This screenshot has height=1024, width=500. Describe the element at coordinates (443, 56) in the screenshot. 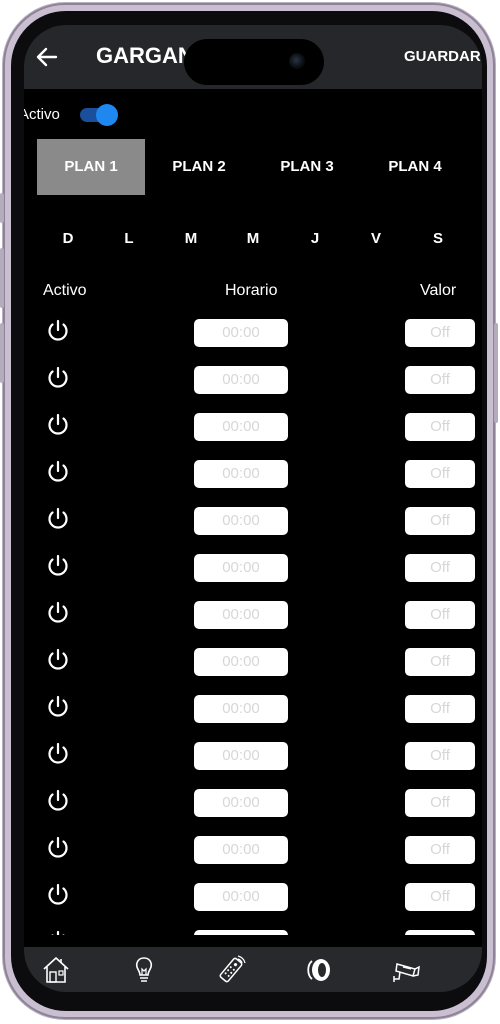

I see `save-button: GUARDAR` at that location.